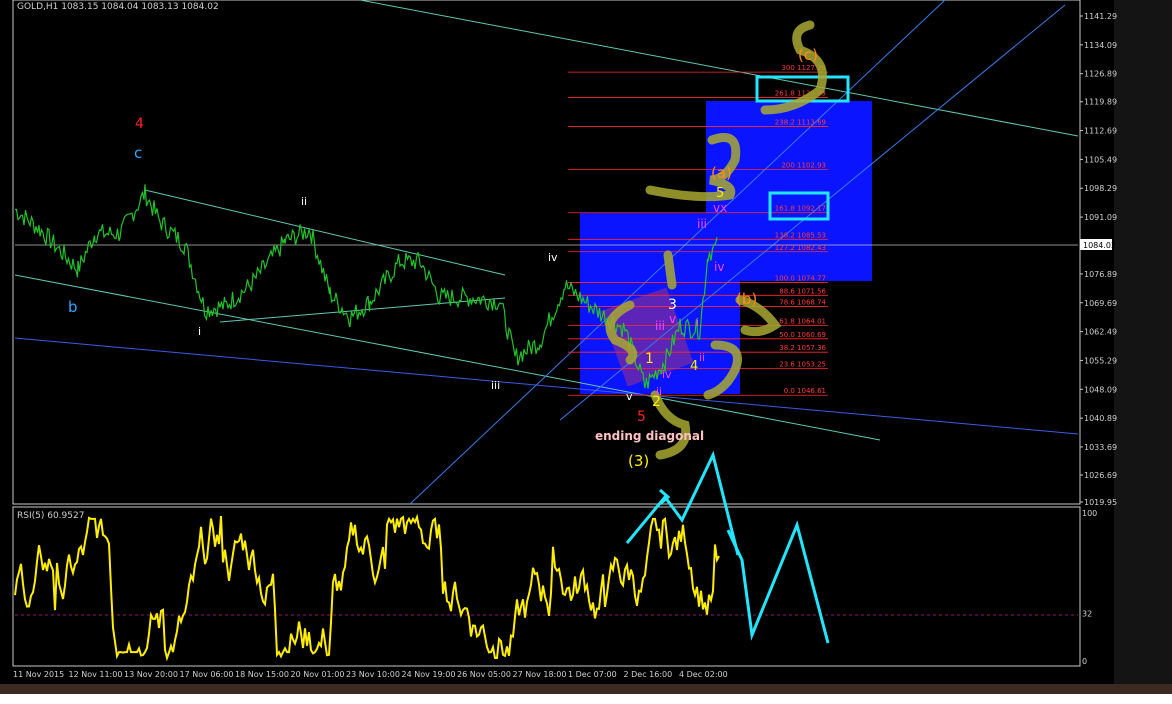  Describe the element at coordinates (800, 235) in the screenshot. I see `fib-label: 138.2 1085.53` at that location.